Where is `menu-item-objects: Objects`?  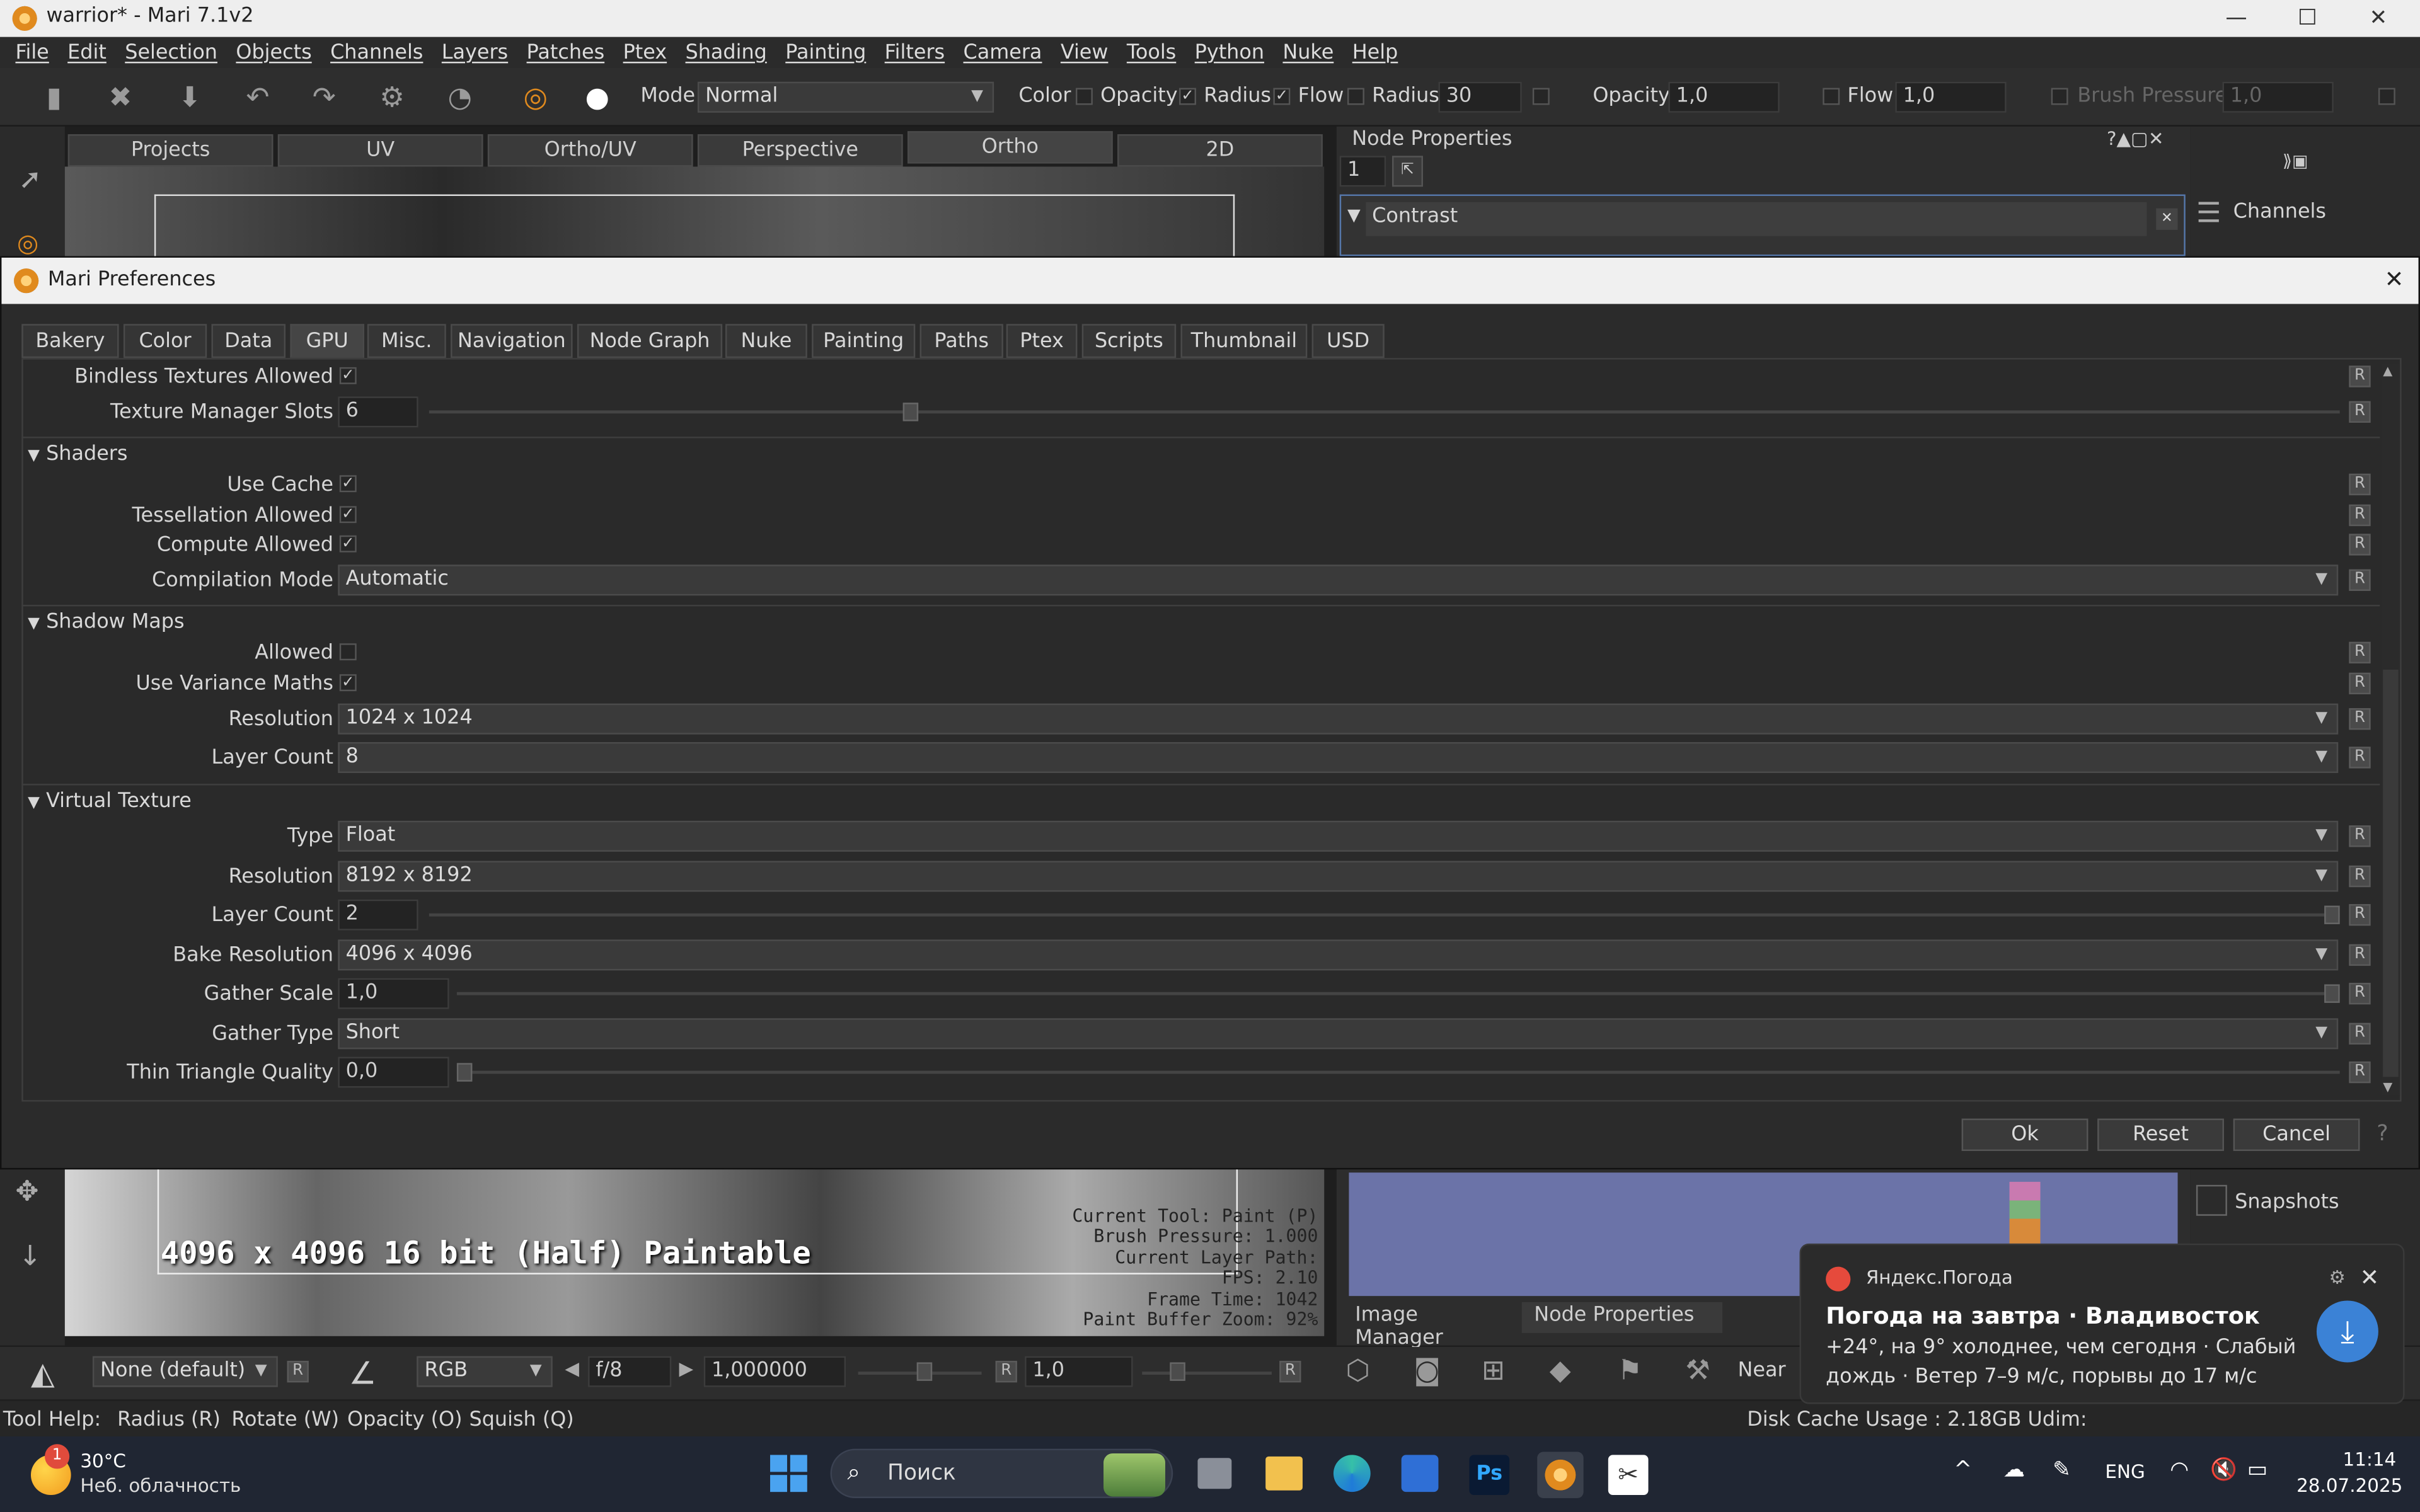
menu-item-objects: Objects is located at coordinates (274, 52).